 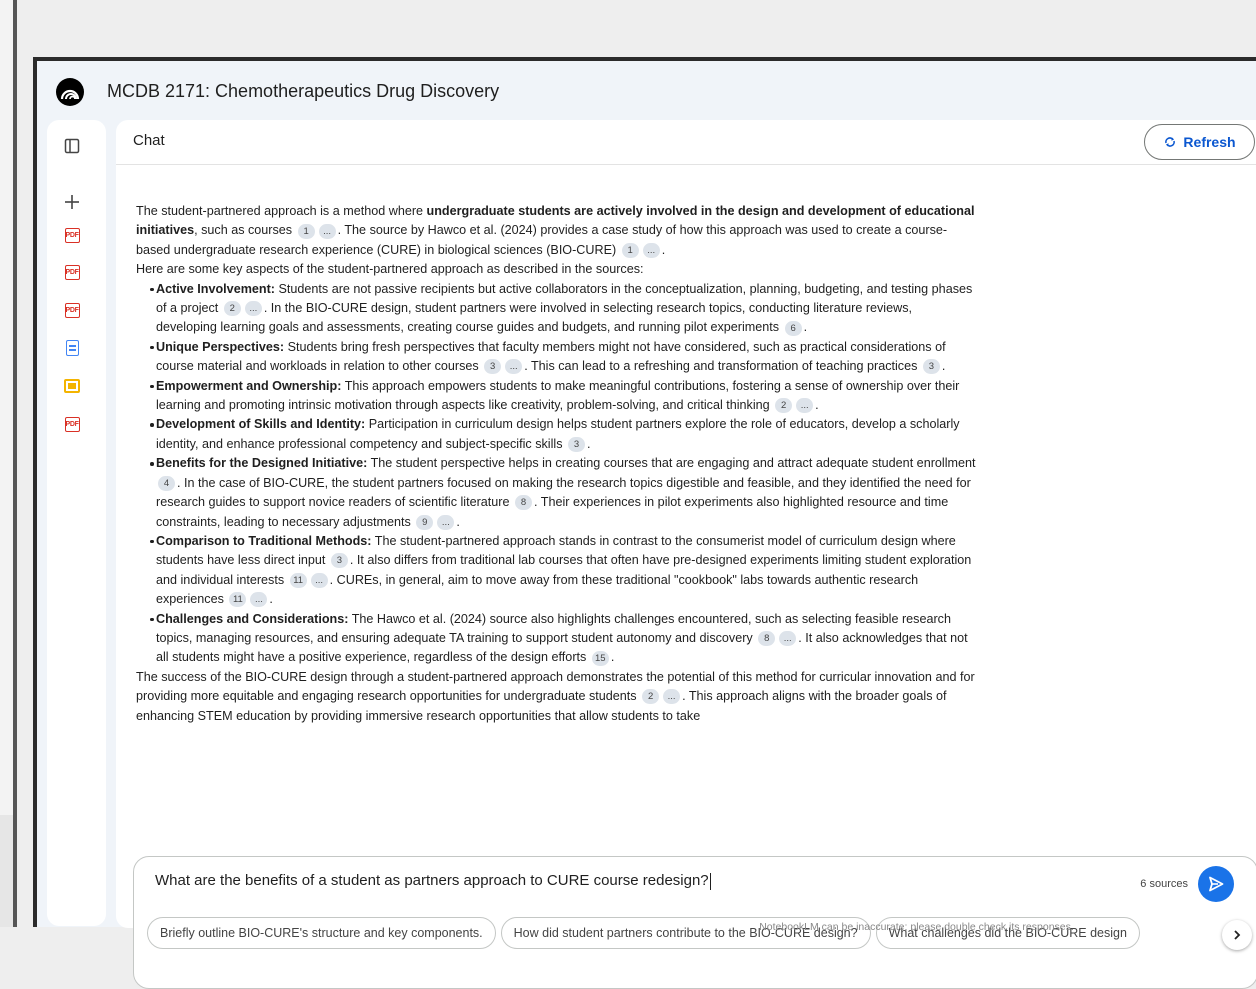 What do you see at coordinates (8, 463) in the screenshot?
I see `background-window-edge` at bounding box center [8, 463].